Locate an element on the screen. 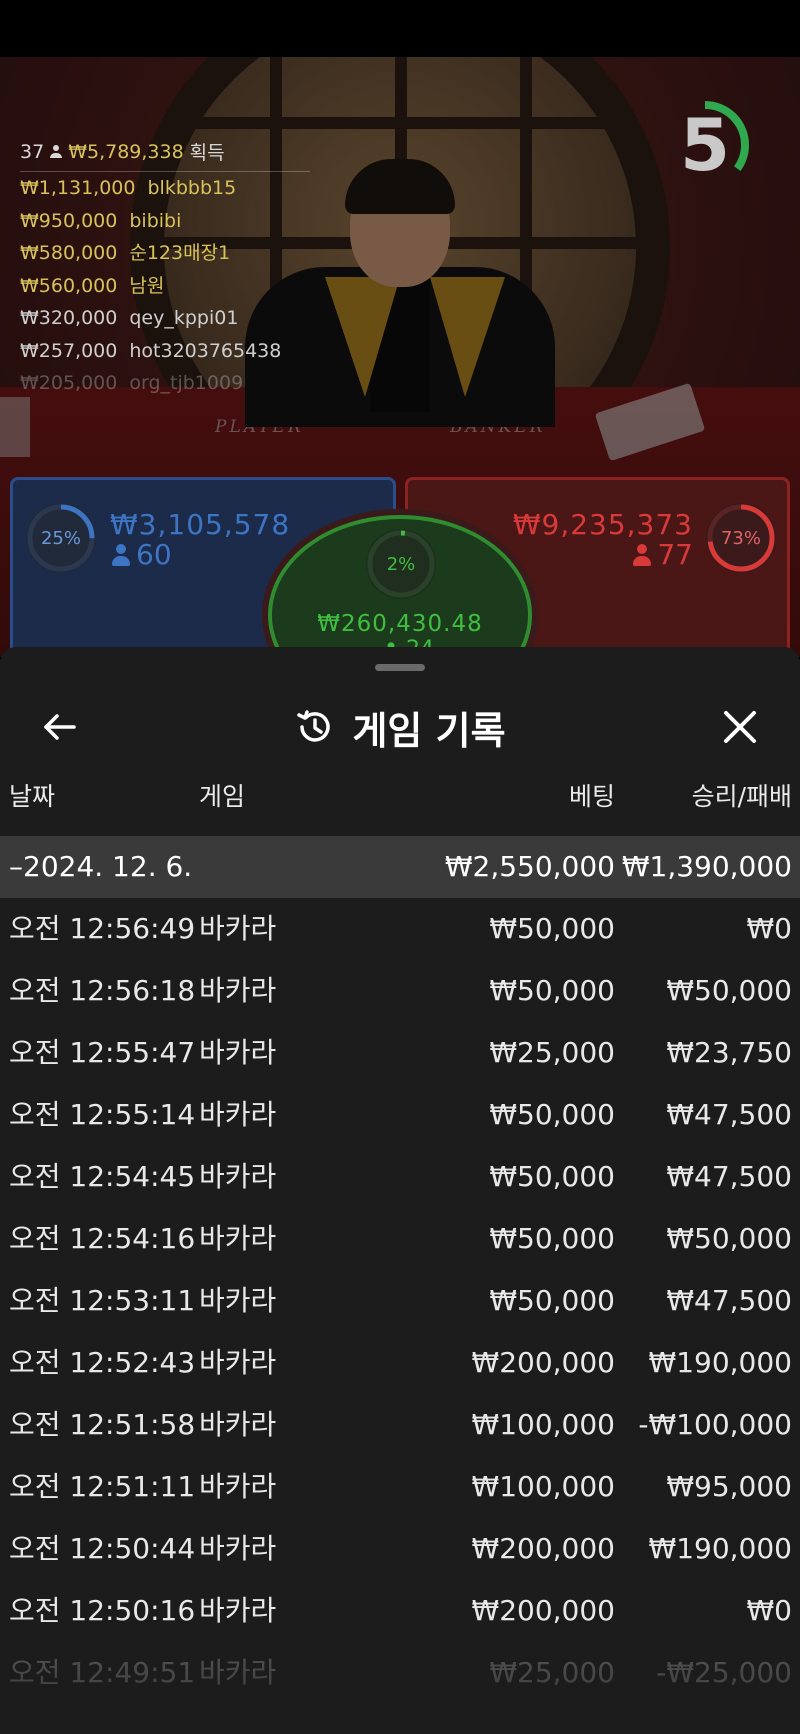 This screenshot has width=800, height=1734. sheet-title-text: 게임 기록 is located at coordinates (429, 730).